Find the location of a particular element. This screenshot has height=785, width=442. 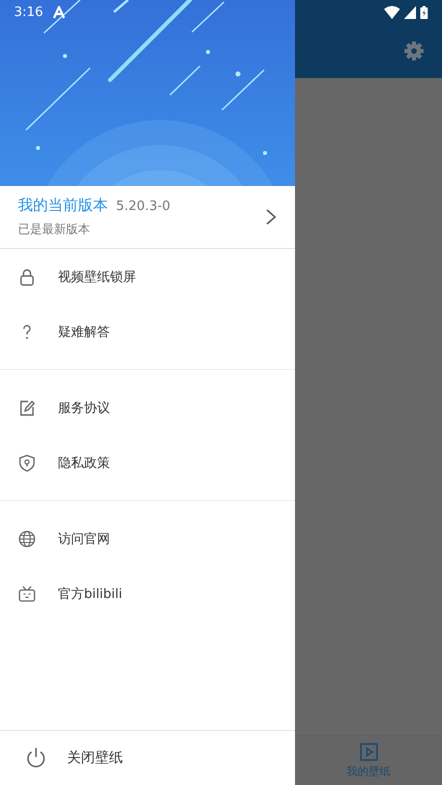

wifi-icon is located at coordinates (392, 12).